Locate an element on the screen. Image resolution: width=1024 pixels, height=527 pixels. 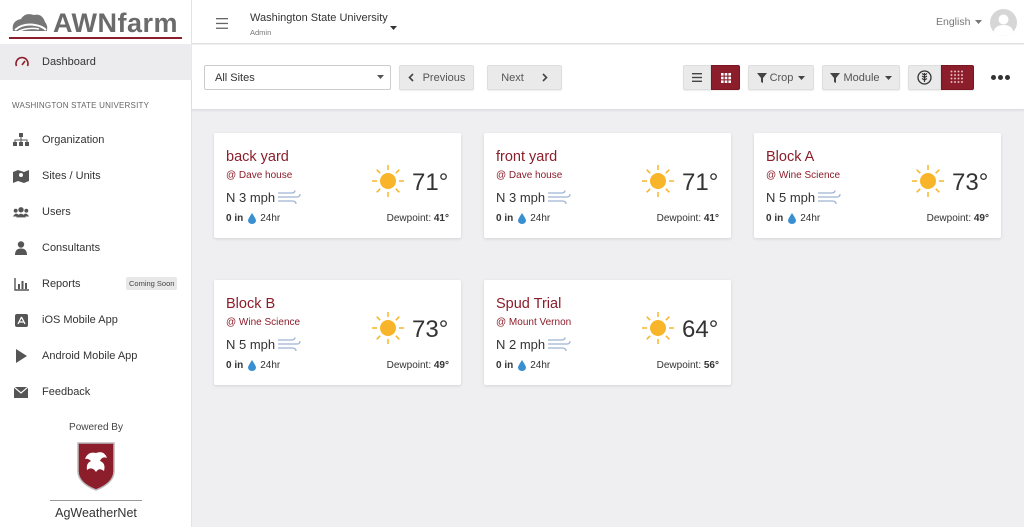
station-name: Block A is located at coordinates (790, 157).